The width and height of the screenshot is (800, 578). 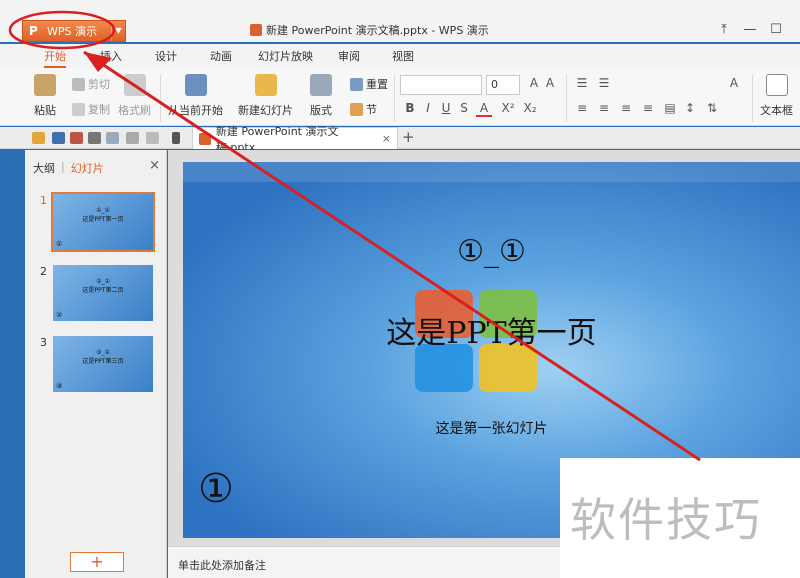 I want to click on format-painter-button: 格式刷, so click(x=134, y=96).